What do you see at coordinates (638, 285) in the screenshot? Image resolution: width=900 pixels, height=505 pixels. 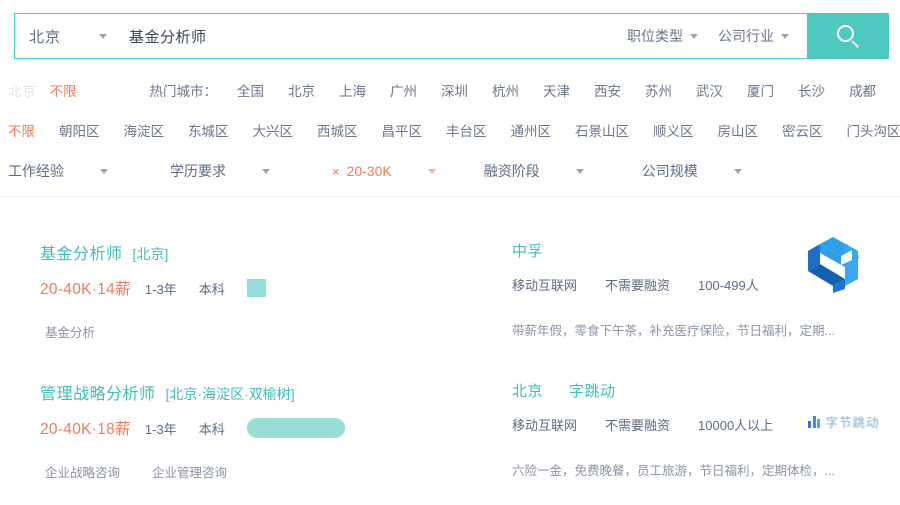 I see `company-funding: 不需要融资` at bounding box center [638, 285].